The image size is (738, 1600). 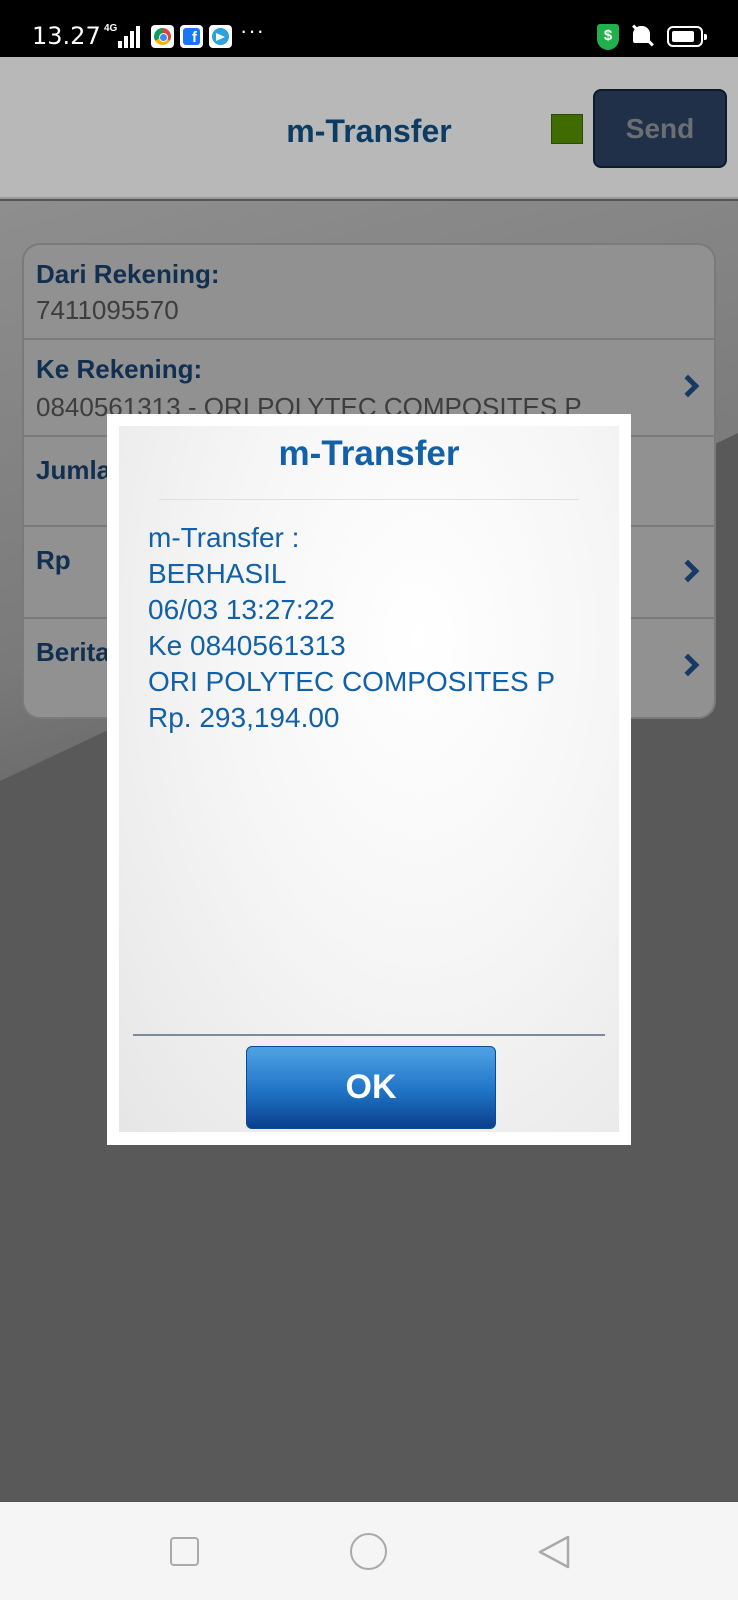 I want to click on message-line: m-Transfer :, so click(x=224, y=537).